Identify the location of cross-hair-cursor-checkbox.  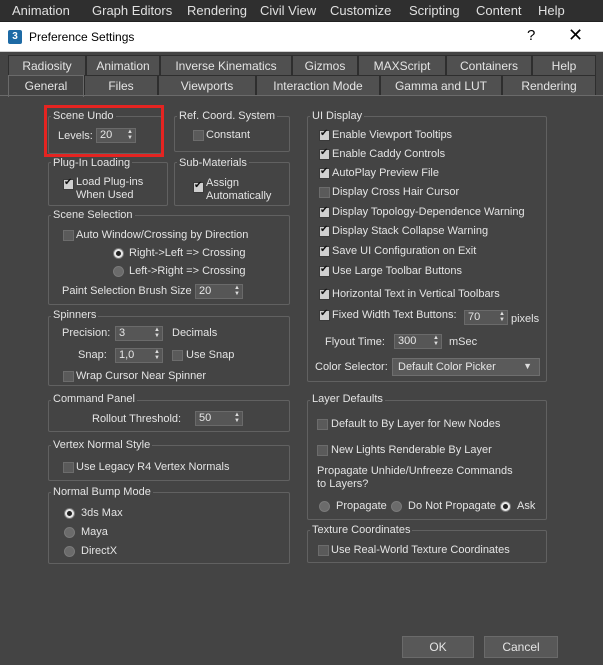
(324, 192).